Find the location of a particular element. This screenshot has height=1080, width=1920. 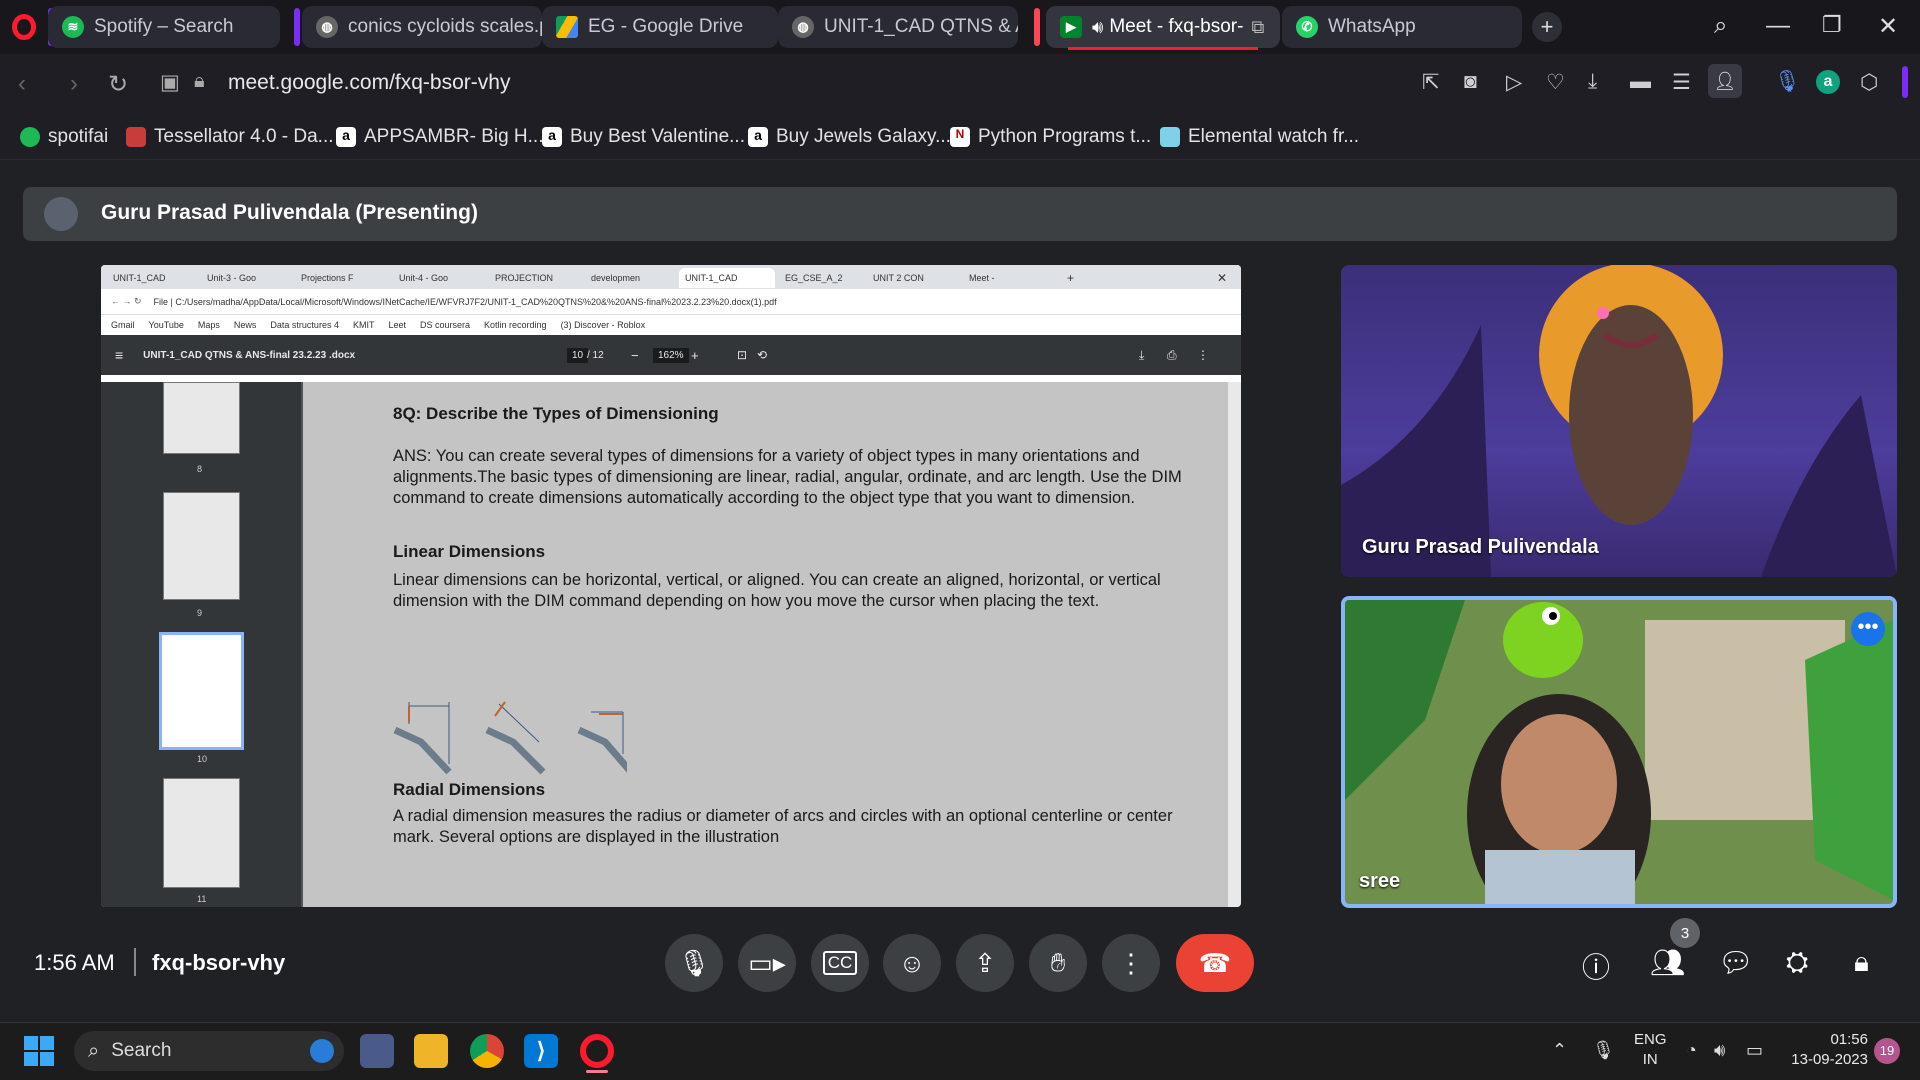

dimension-illustration is located at coordinates (510, 738).